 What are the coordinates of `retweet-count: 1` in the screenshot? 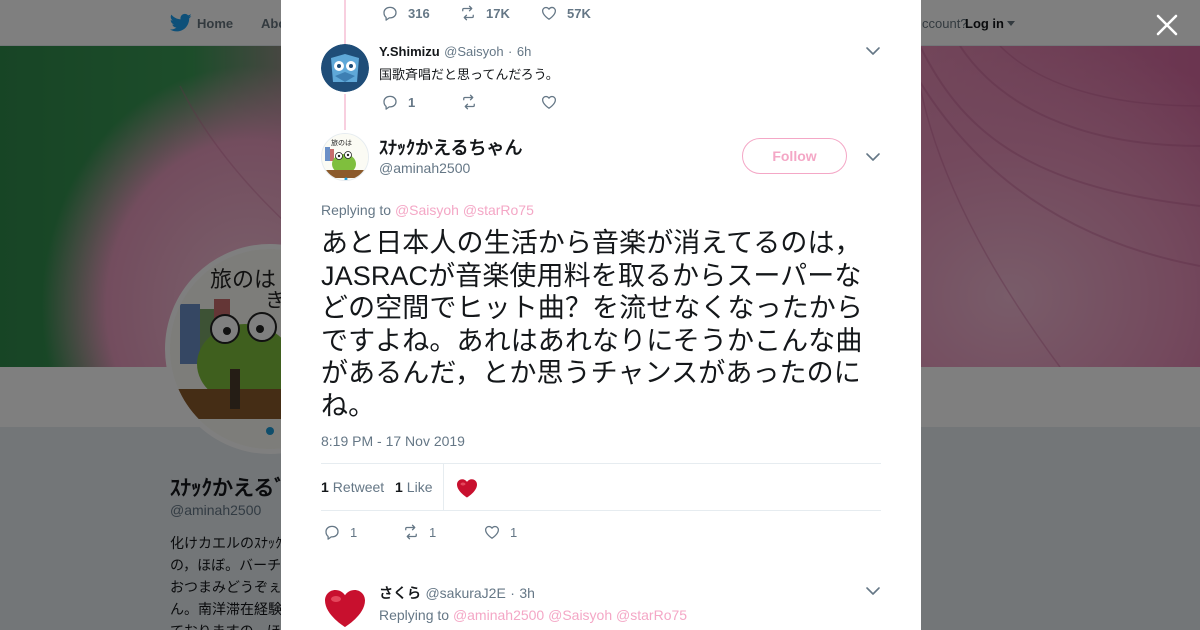 It's located at (433, 532).